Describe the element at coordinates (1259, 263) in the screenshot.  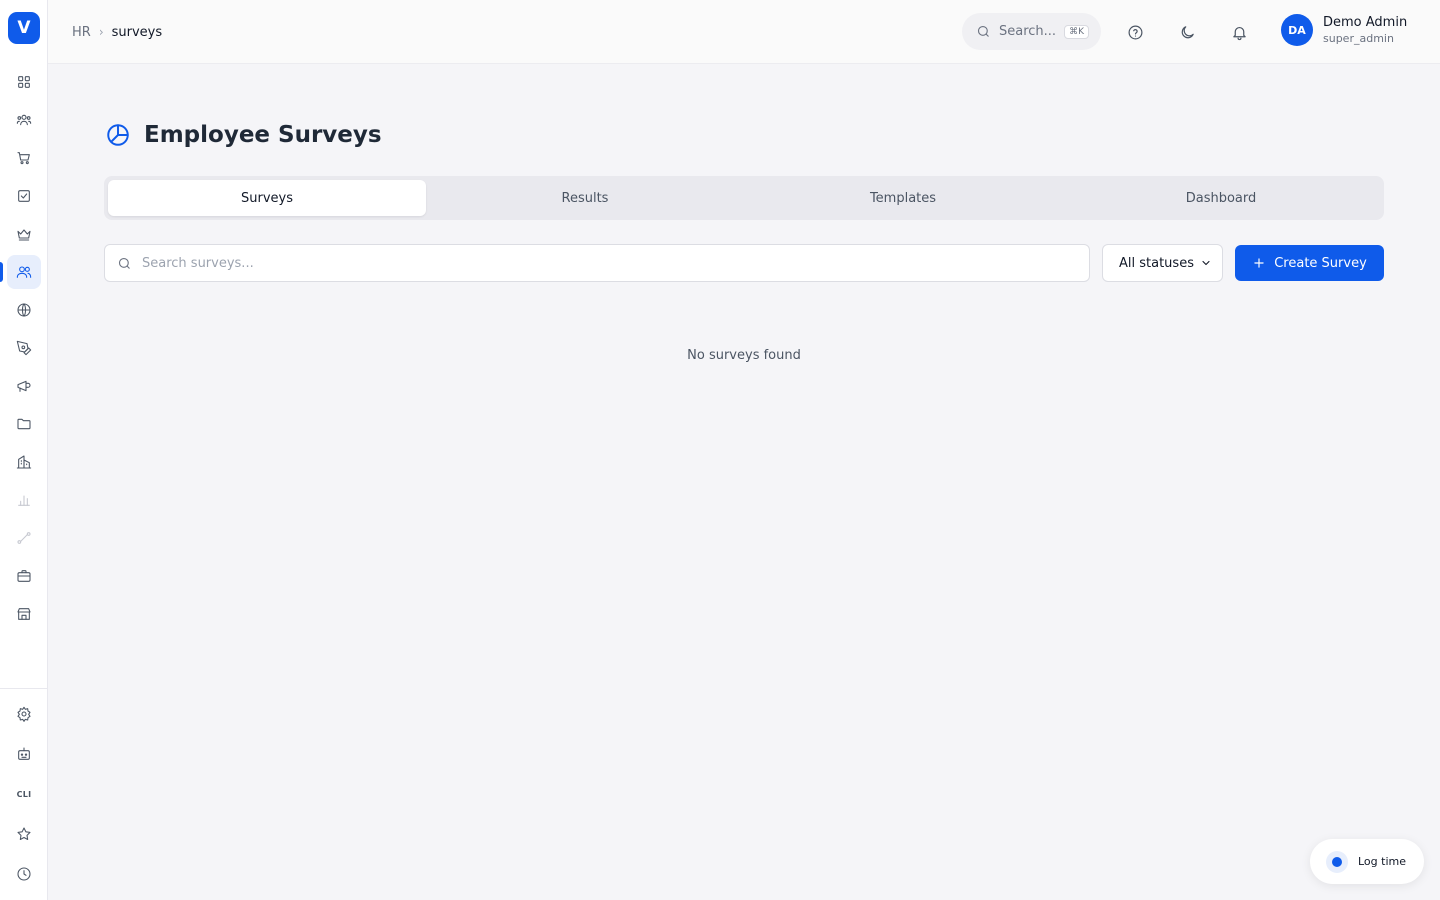
I see `plus-icon` at that location.